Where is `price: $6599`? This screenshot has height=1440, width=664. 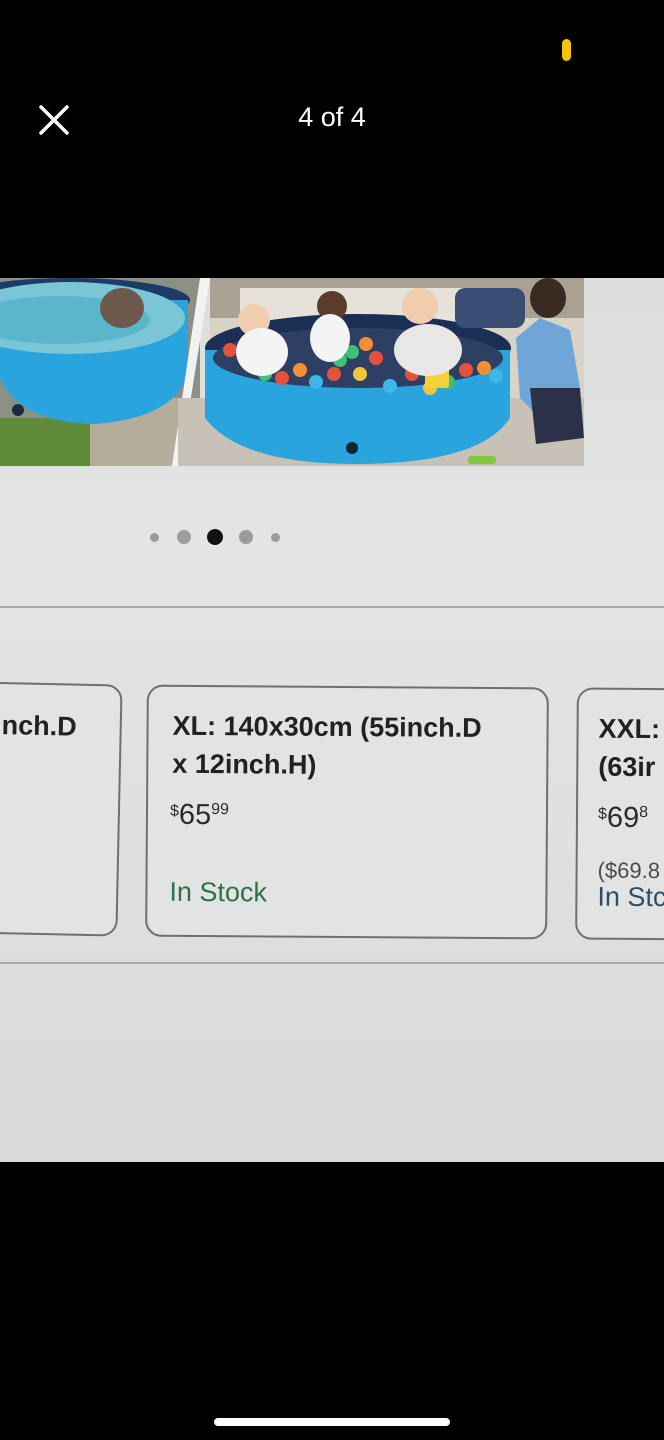 price: $6599 is located at coordinates (199, 815).